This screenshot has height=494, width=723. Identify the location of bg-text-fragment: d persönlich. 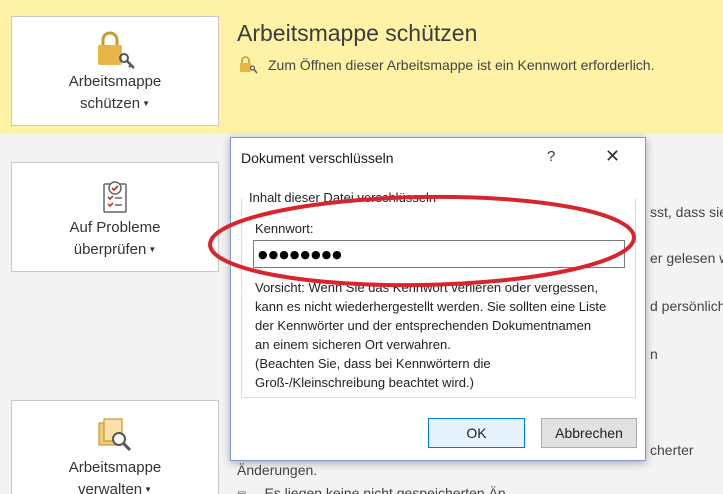
(686, 306).